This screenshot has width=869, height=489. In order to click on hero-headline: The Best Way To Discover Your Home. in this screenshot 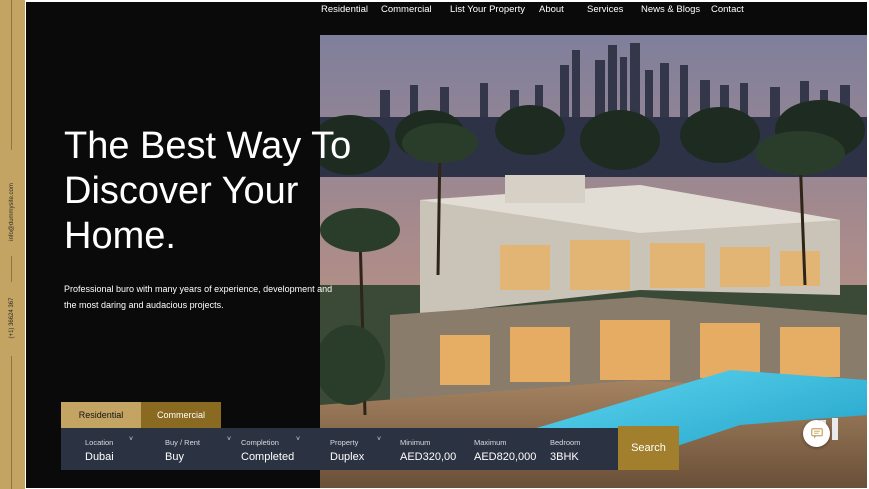, I will do `click(234, 191)`.